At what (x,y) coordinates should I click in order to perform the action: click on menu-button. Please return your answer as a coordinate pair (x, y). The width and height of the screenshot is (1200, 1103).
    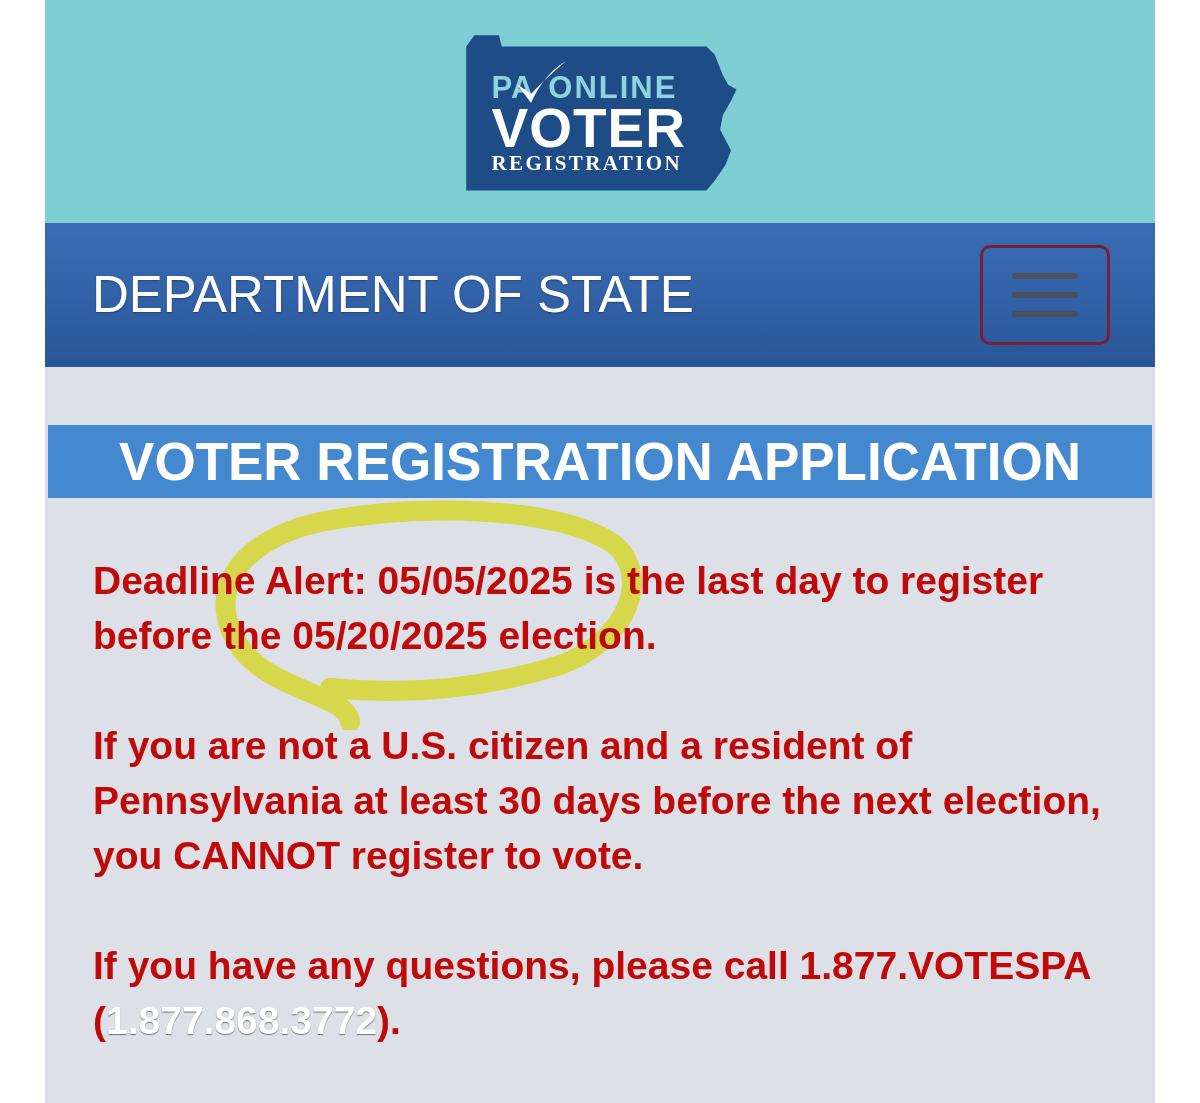
    Looking at the image, I should click on (1045, 294).